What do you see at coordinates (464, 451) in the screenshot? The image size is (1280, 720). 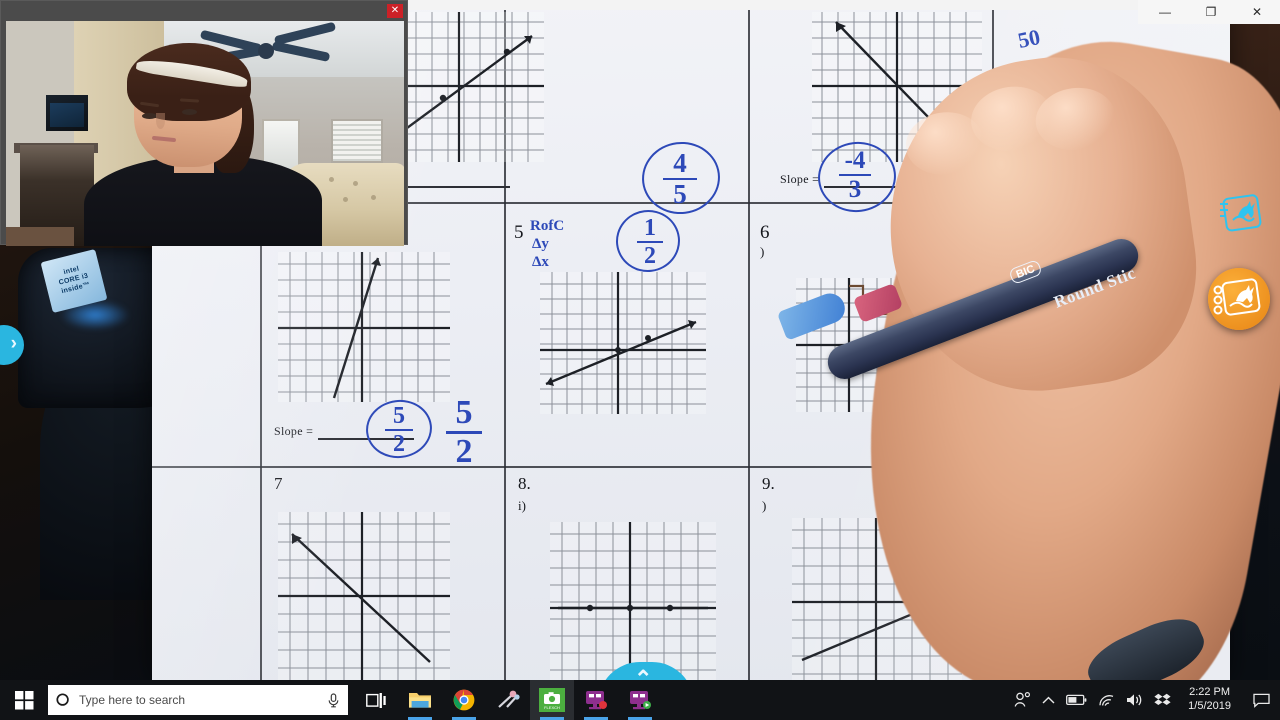 I see `side-denominator-4: 2` at bounding box center [464, 451].